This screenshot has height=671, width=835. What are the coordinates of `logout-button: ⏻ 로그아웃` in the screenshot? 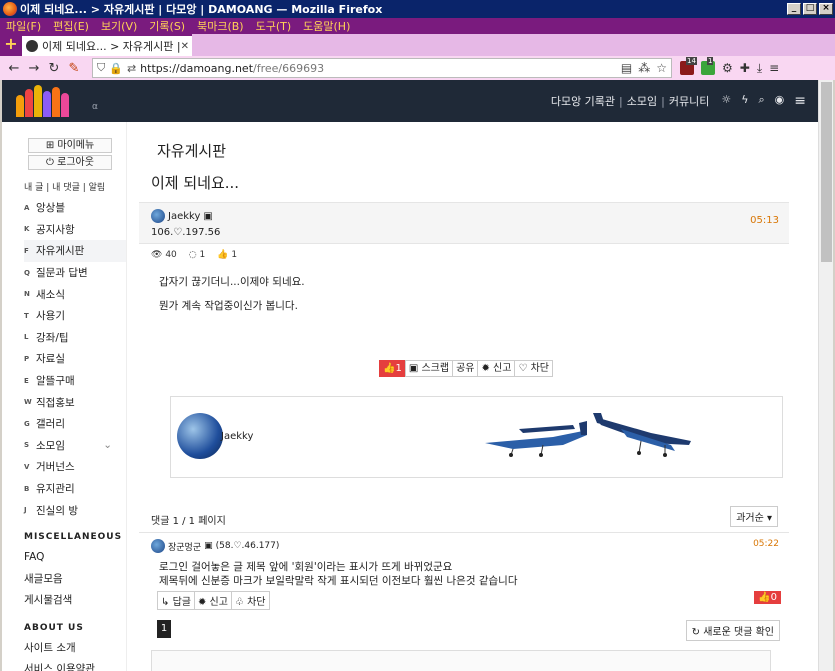 It's located at (70, 162).